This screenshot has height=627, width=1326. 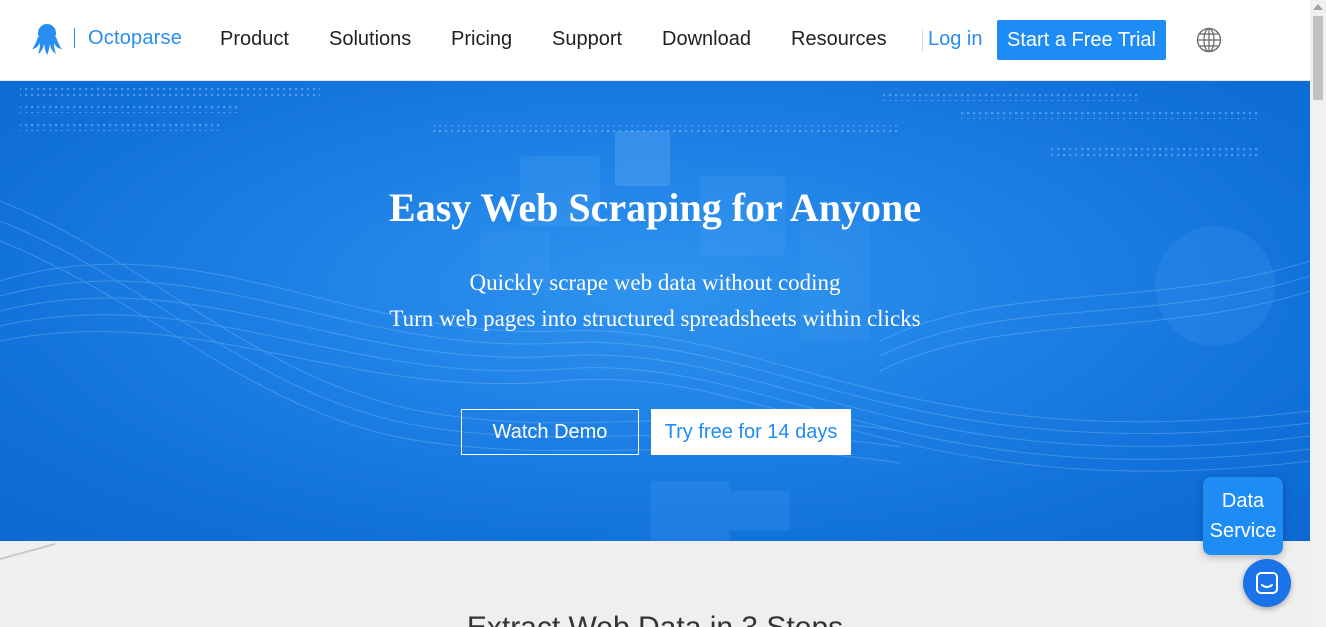 I want to click on watch-demo-button: Watch Demo, so click(x=550, y=432).